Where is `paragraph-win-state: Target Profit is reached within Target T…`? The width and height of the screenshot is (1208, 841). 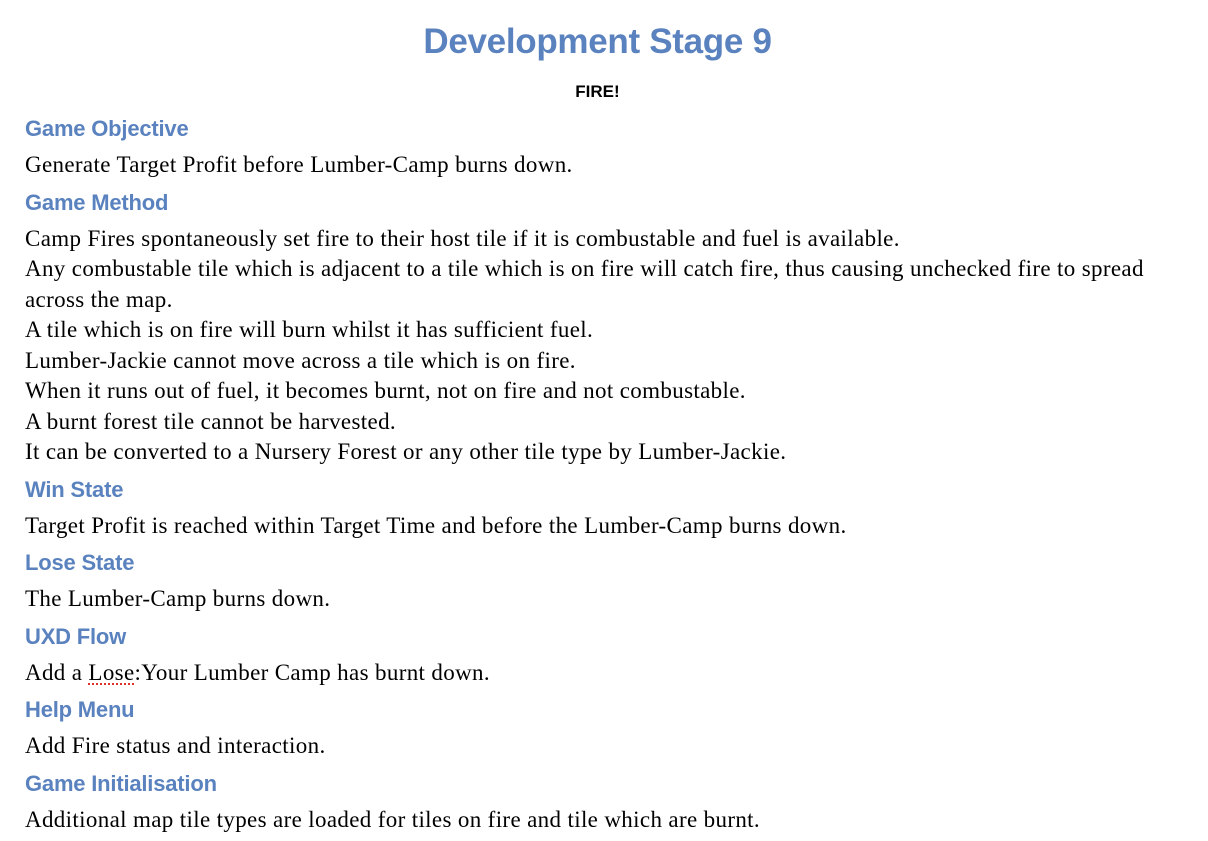
paragraph-win-state: Target Profit is reached within Target T… is located at coordinates (600, 529).